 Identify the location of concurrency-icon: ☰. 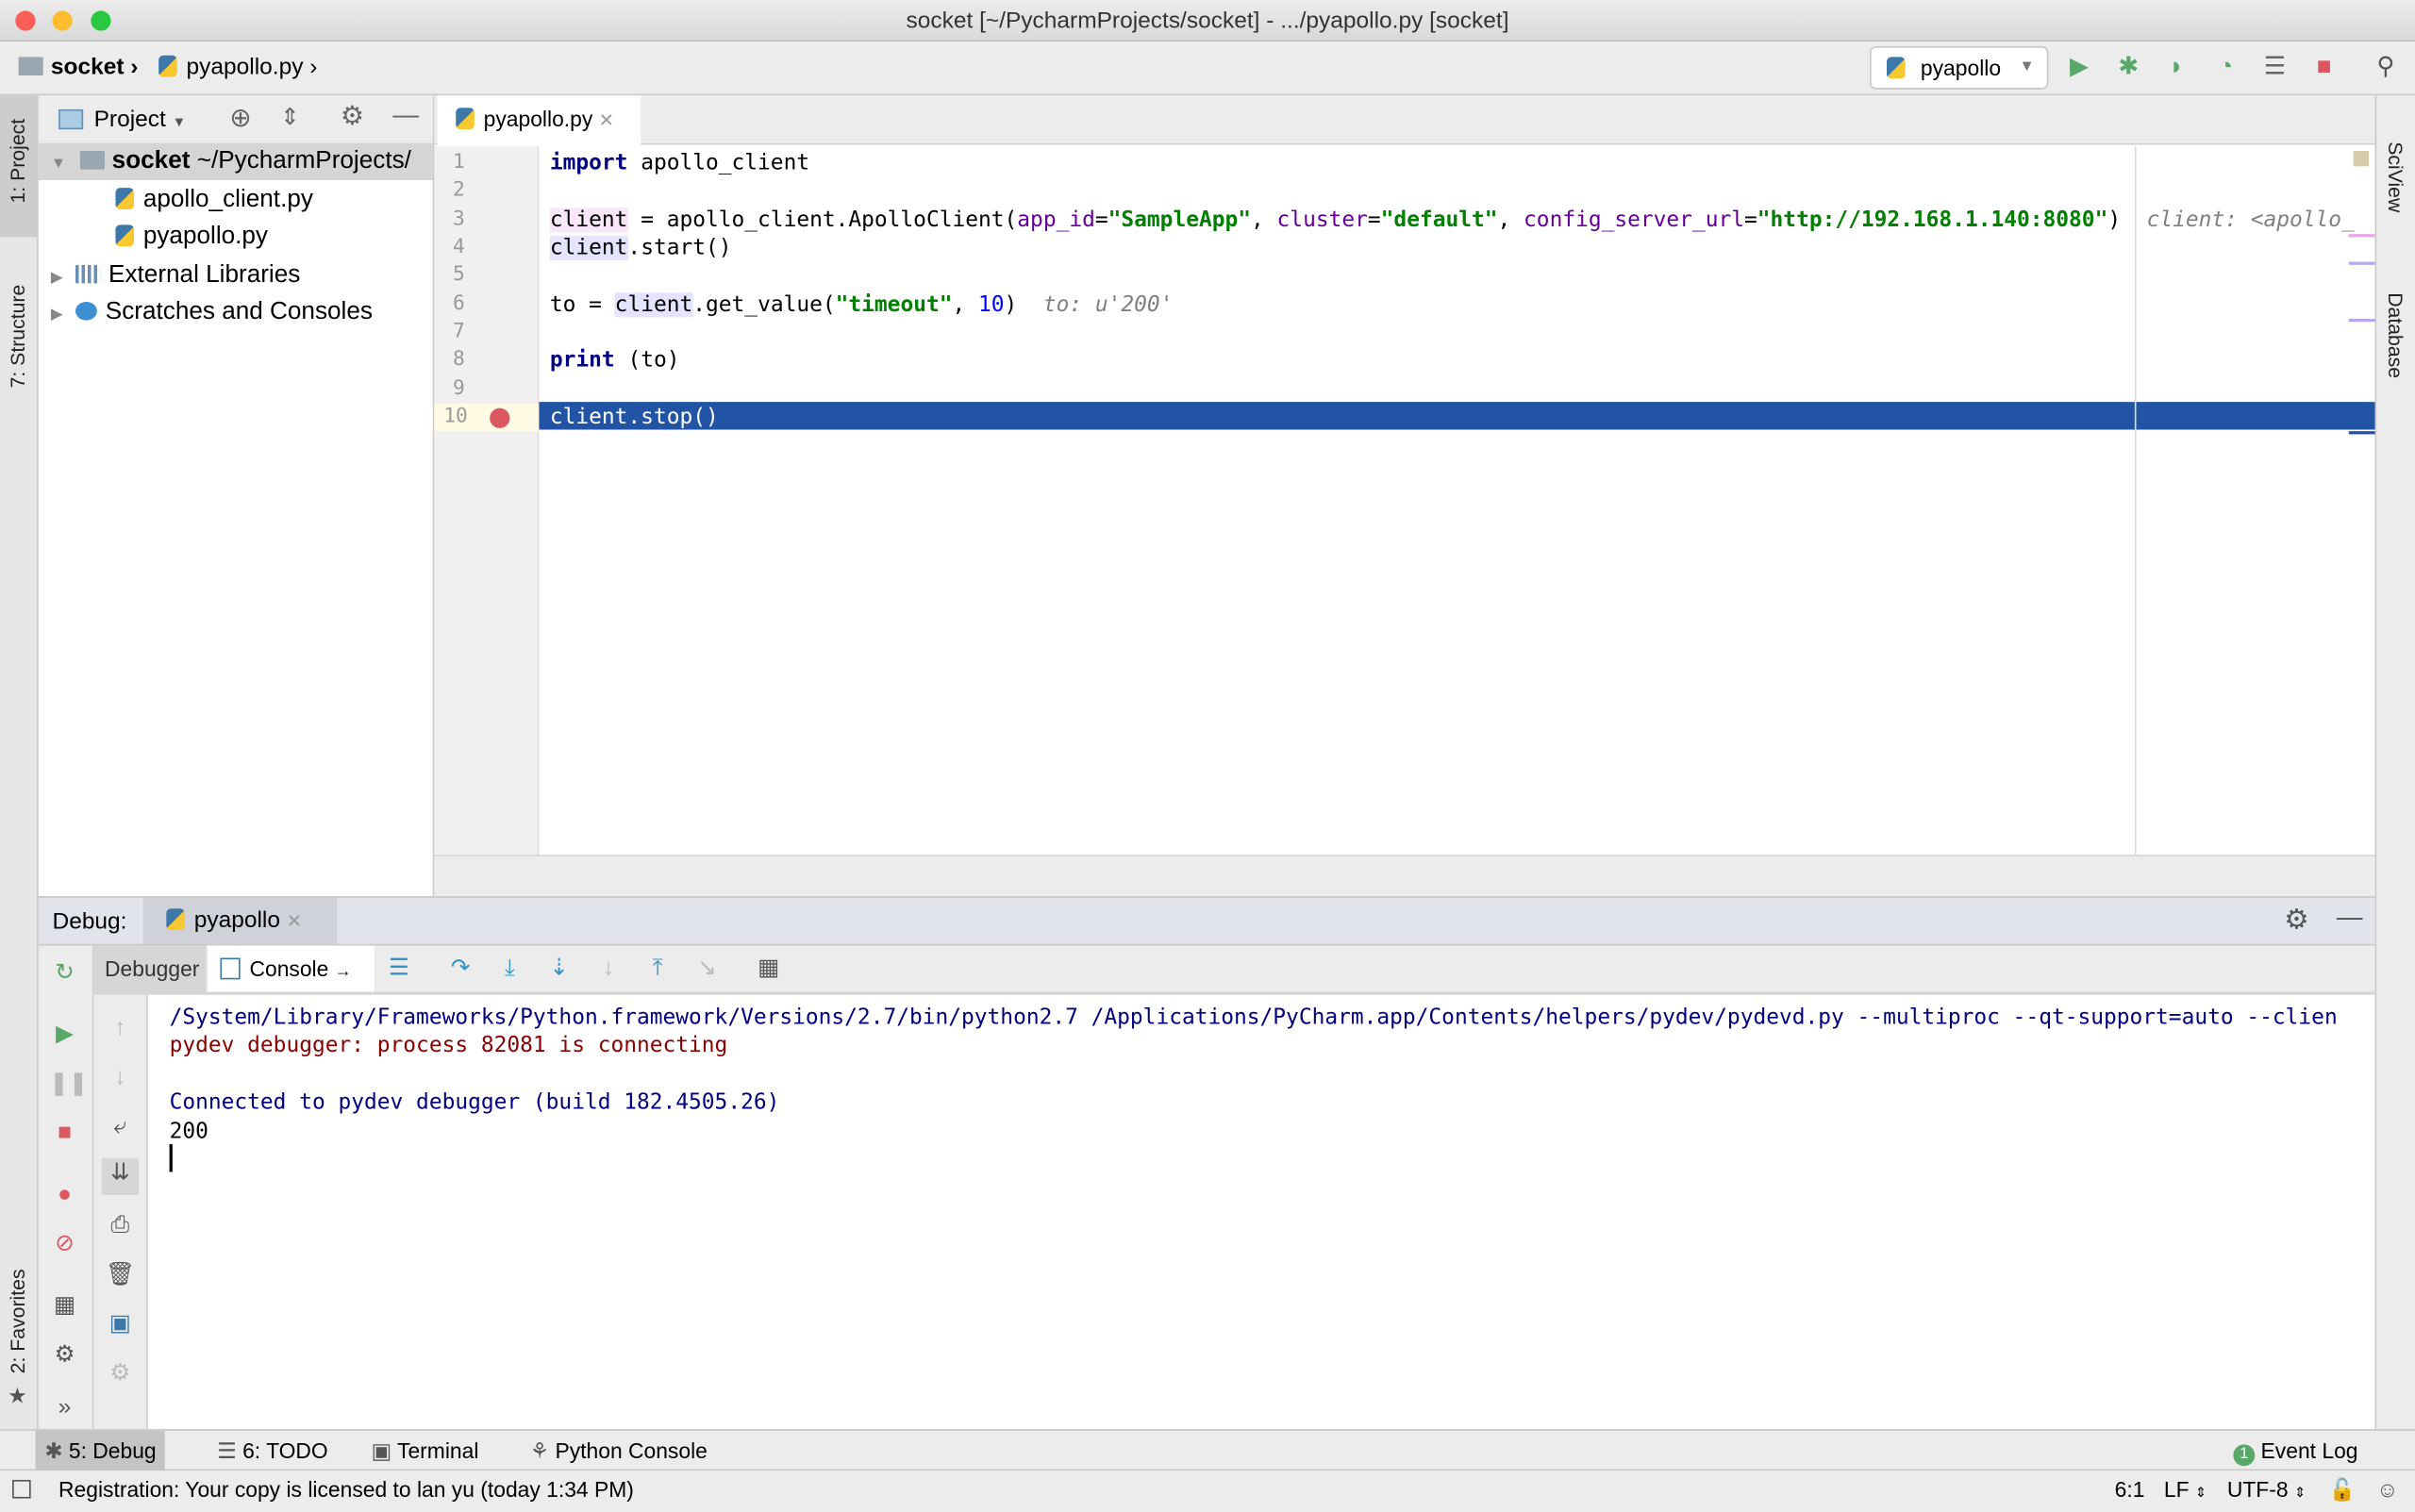
(2275, 67).